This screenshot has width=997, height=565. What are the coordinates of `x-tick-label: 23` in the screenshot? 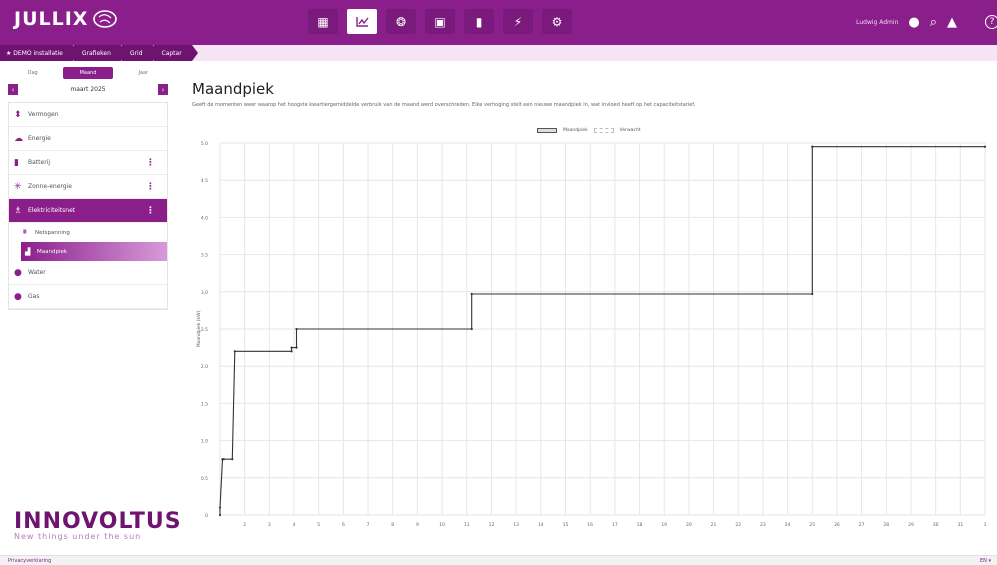 It's located at (763, 525).